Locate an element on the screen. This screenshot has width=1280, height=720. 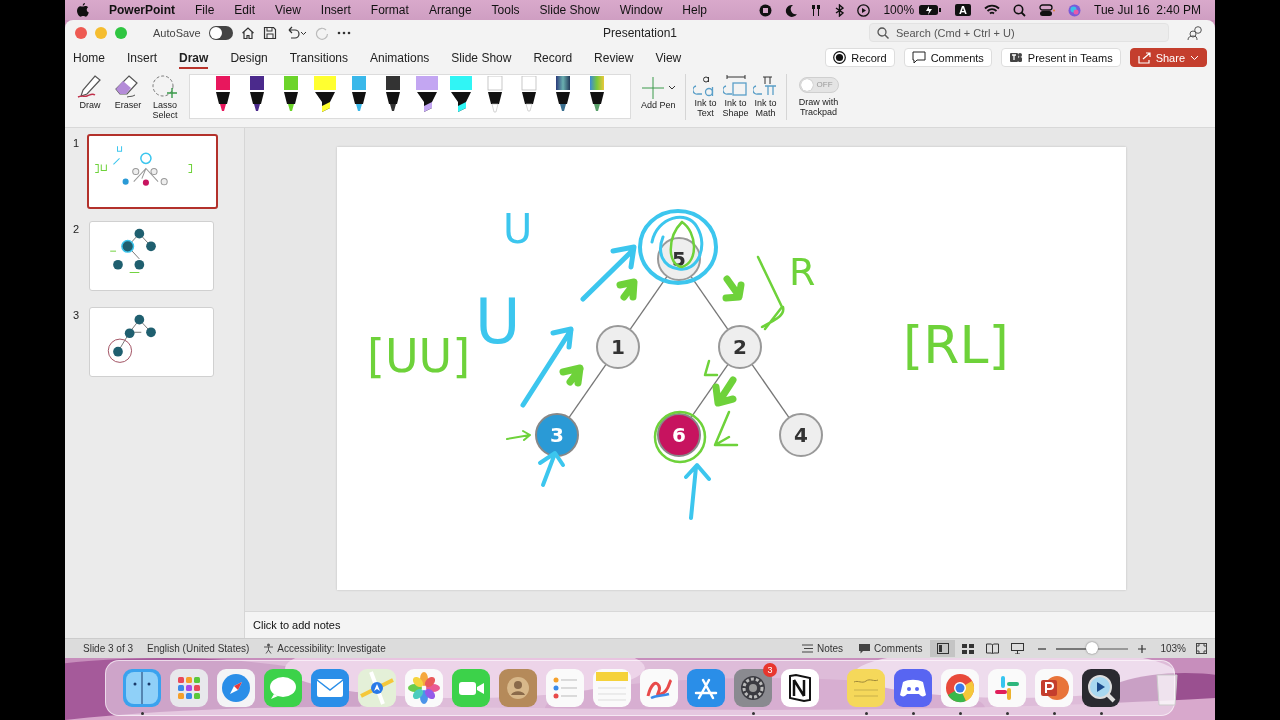
flower-icon is located at coordinates (424, 688).